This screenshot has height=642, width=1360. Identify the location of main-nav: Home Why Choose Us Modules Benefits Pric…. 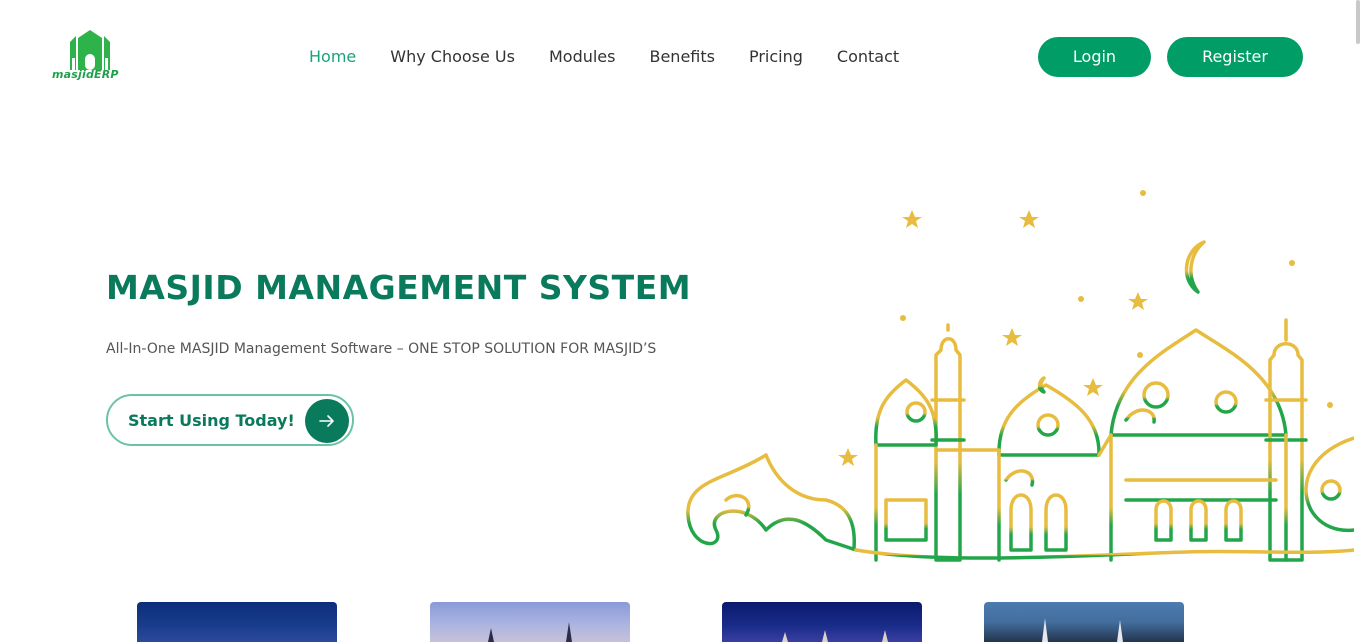
(621, 57).